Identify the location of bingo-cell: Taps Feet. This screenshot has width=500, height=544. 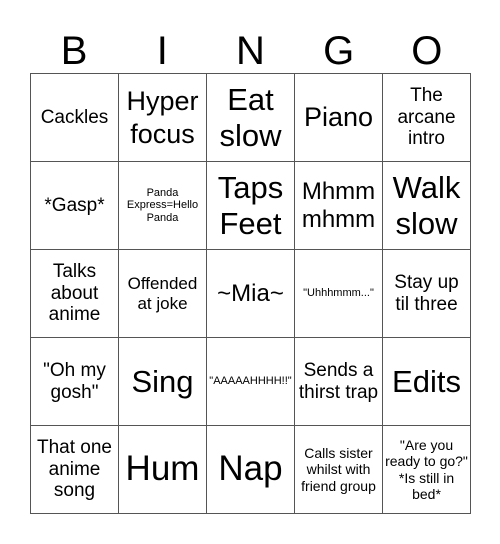
(250, 205).